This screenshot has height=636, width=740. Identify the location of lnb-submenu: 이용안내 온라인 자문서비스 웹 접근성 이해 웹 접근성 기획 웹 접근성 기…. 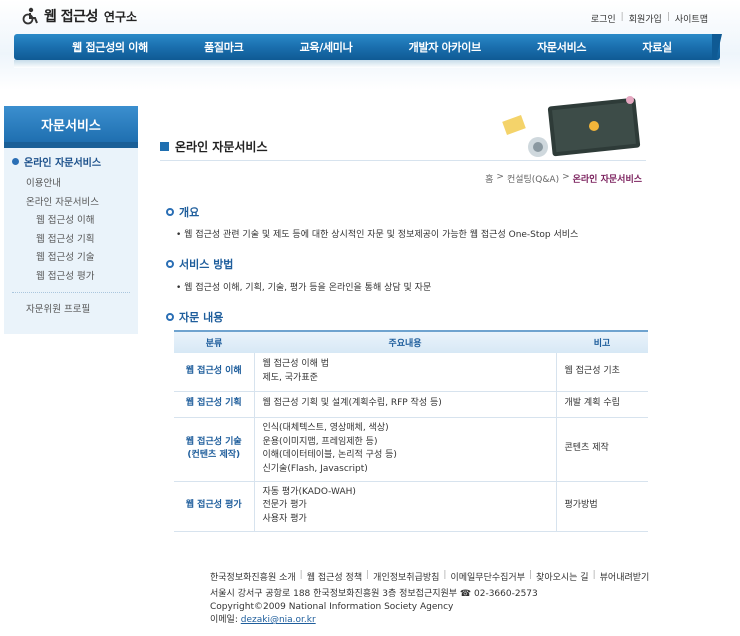
(71, 230).